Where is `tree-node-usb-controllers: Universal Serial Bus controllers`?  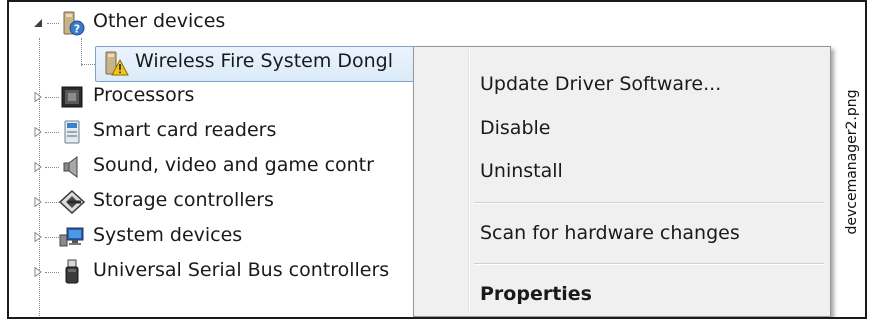
tree-node-usb-controllers: Universal Serial Bus controllers is located at coordinates (209, 272).